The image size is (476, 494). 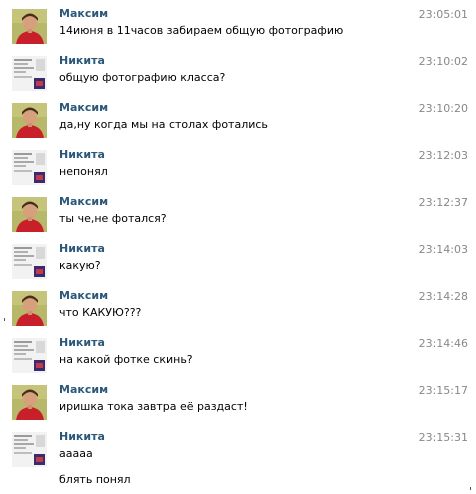 What do you see at coordinates (443, 155) in the screenshot?
I see `message-time: 23:12:03` at bounding box center [443, 155].